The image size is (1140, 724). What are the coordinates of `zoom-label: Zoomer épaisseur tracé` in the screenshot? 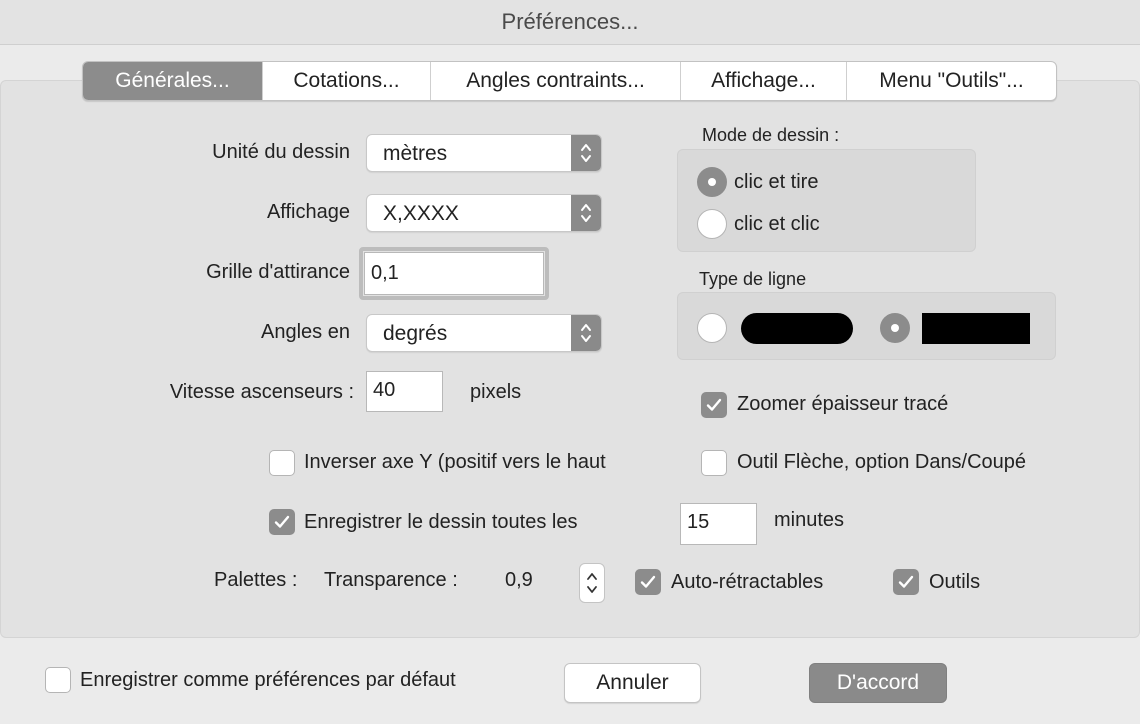 It's located at (843, 404).